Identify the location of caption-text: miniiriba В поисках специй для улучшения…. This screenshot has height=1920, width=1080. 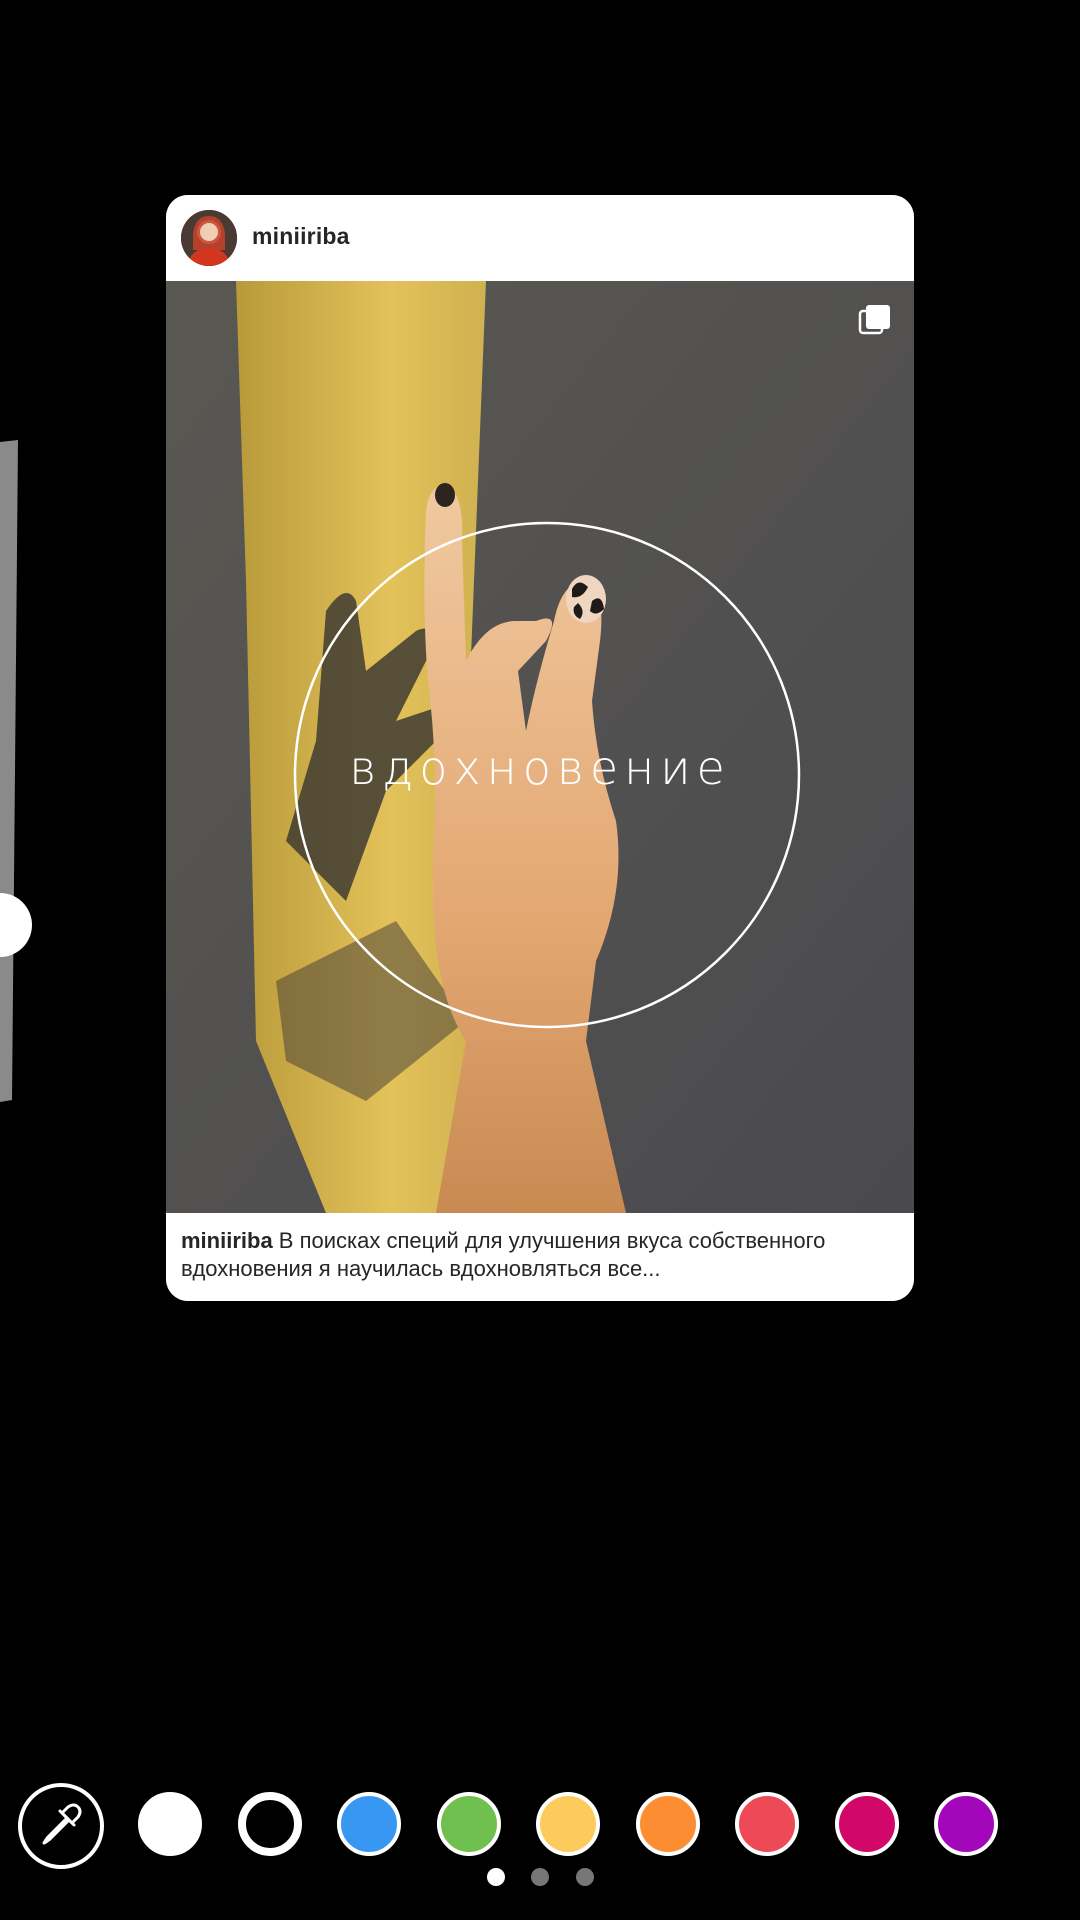
(540, 1255).